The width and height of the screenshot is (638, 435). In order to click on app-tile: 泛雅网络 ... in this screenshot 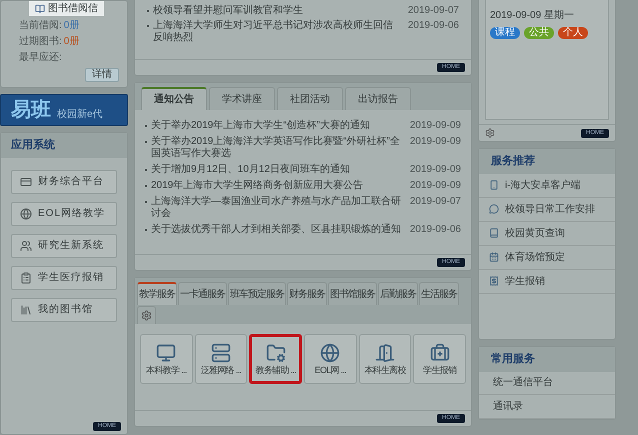, I will do `click(221, 359)`.